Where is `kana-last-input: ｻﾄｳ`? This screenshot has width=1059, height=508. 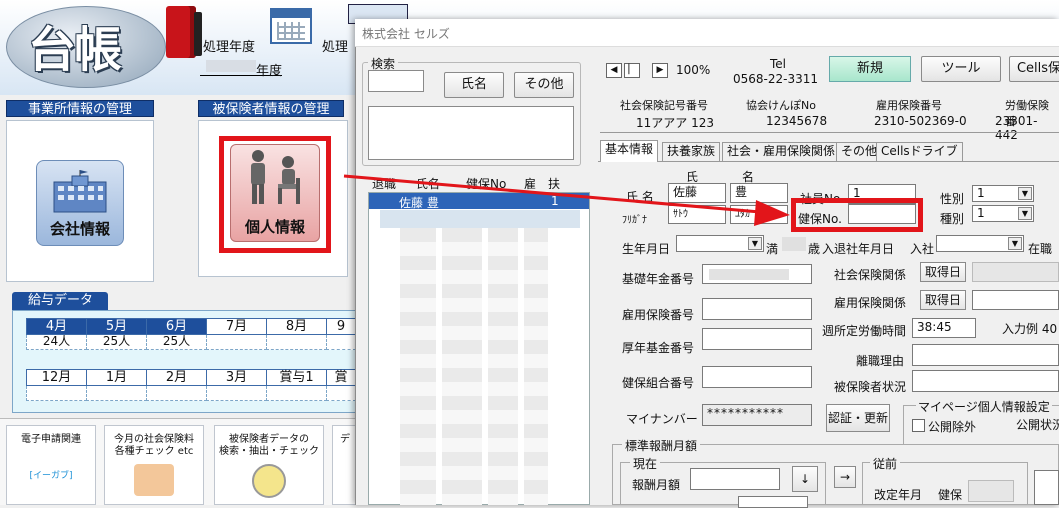
kana-last-input: ｻﾄｳ is located at coordinates (697, 214).